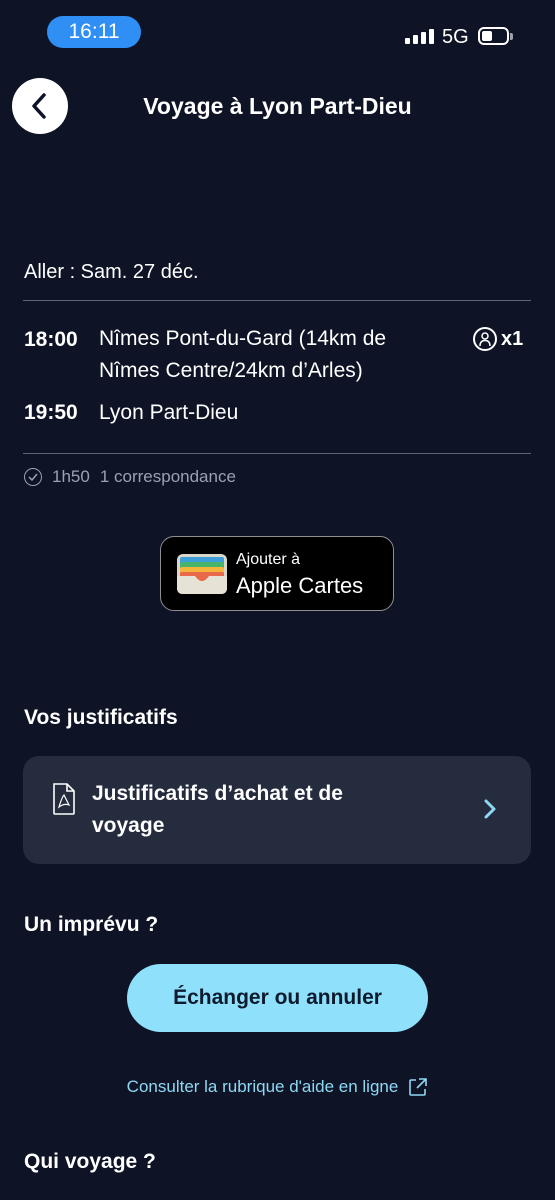 This screenshot has height=1200, width=555. I want to click on help-link: Consulter la rubrique d'aide en ligne, so click(277, 1087).